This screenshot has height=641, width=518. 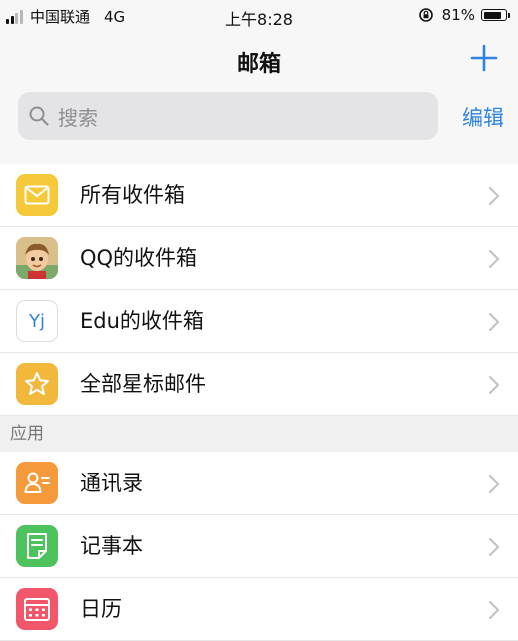 I want to click on mailbox-label: 全部星标邮件, so click(x=143, y=384).